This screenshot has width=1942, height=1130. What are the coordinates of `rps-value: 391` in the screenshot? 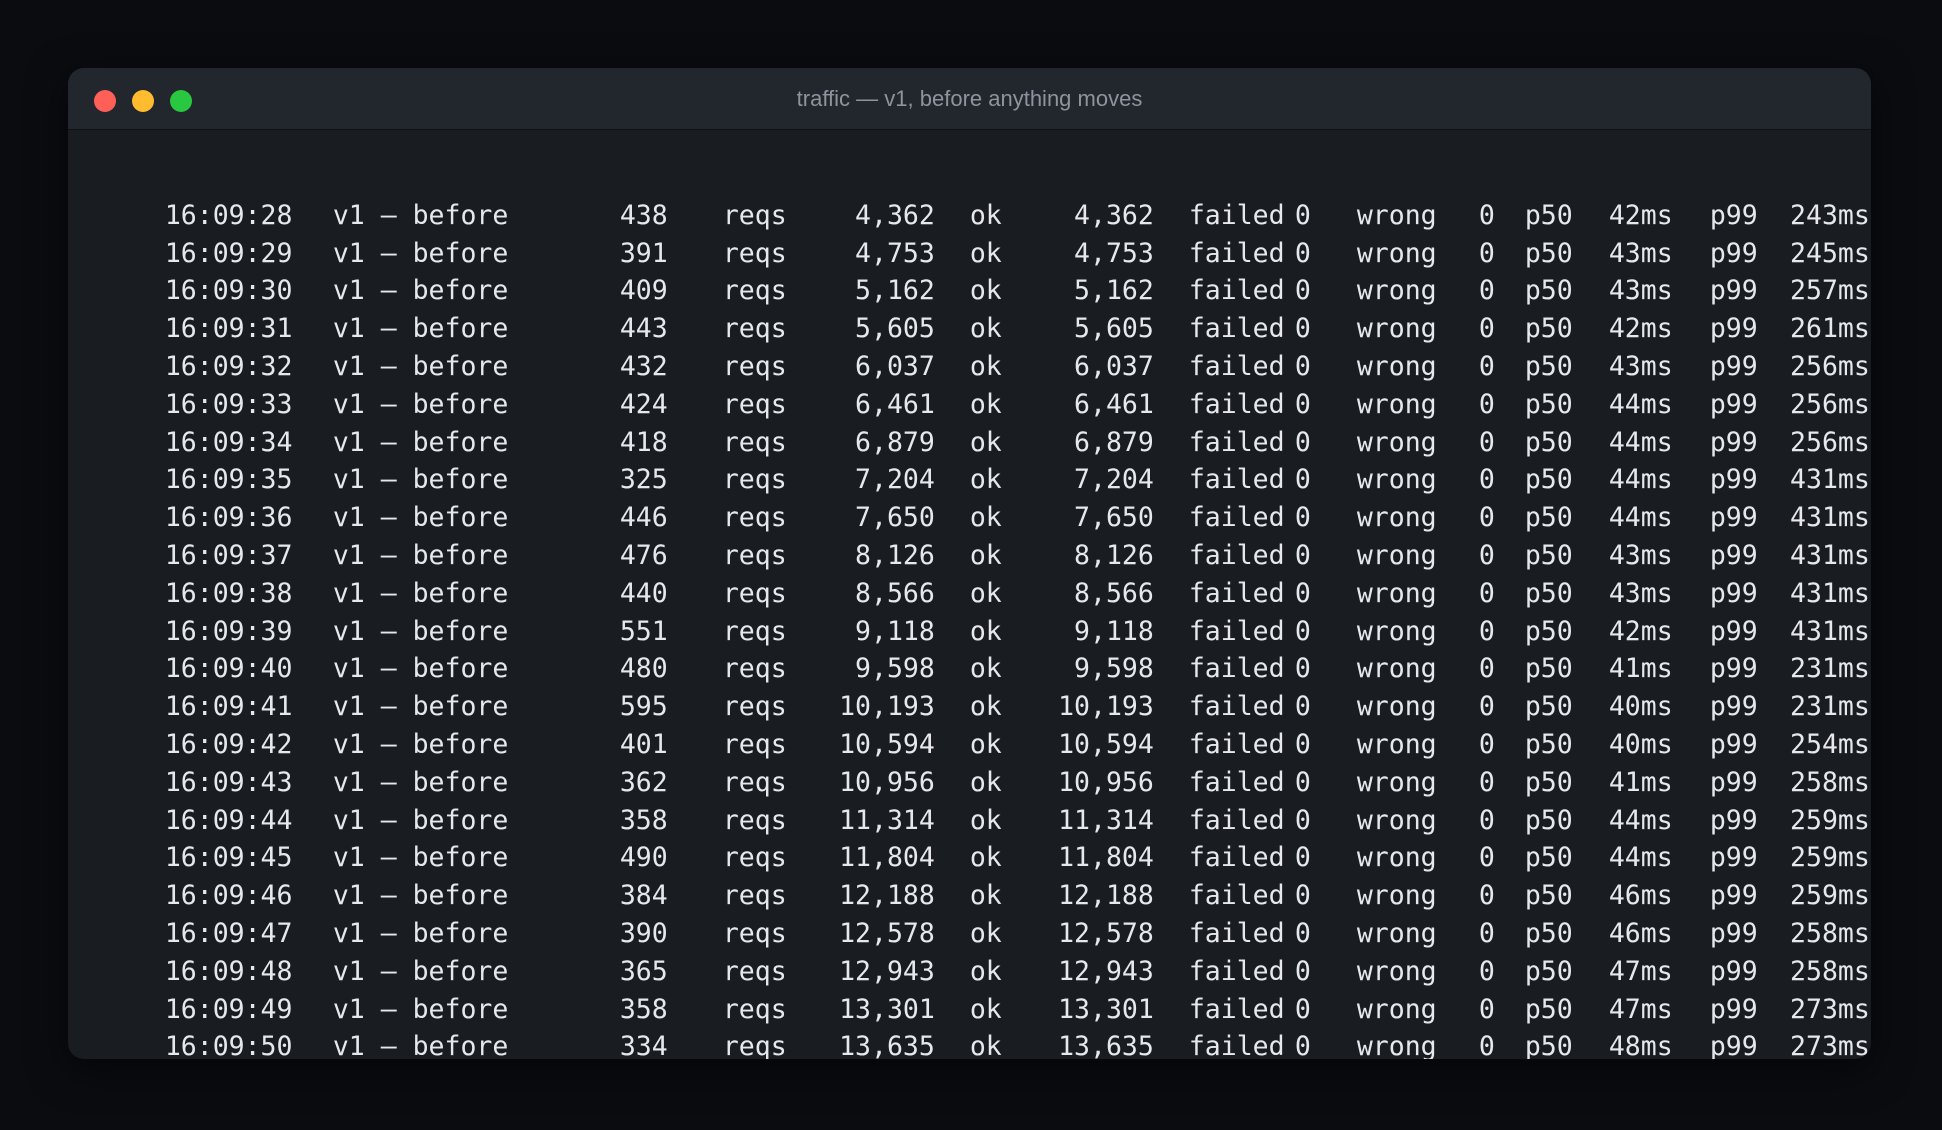 It's located at (643, 253).